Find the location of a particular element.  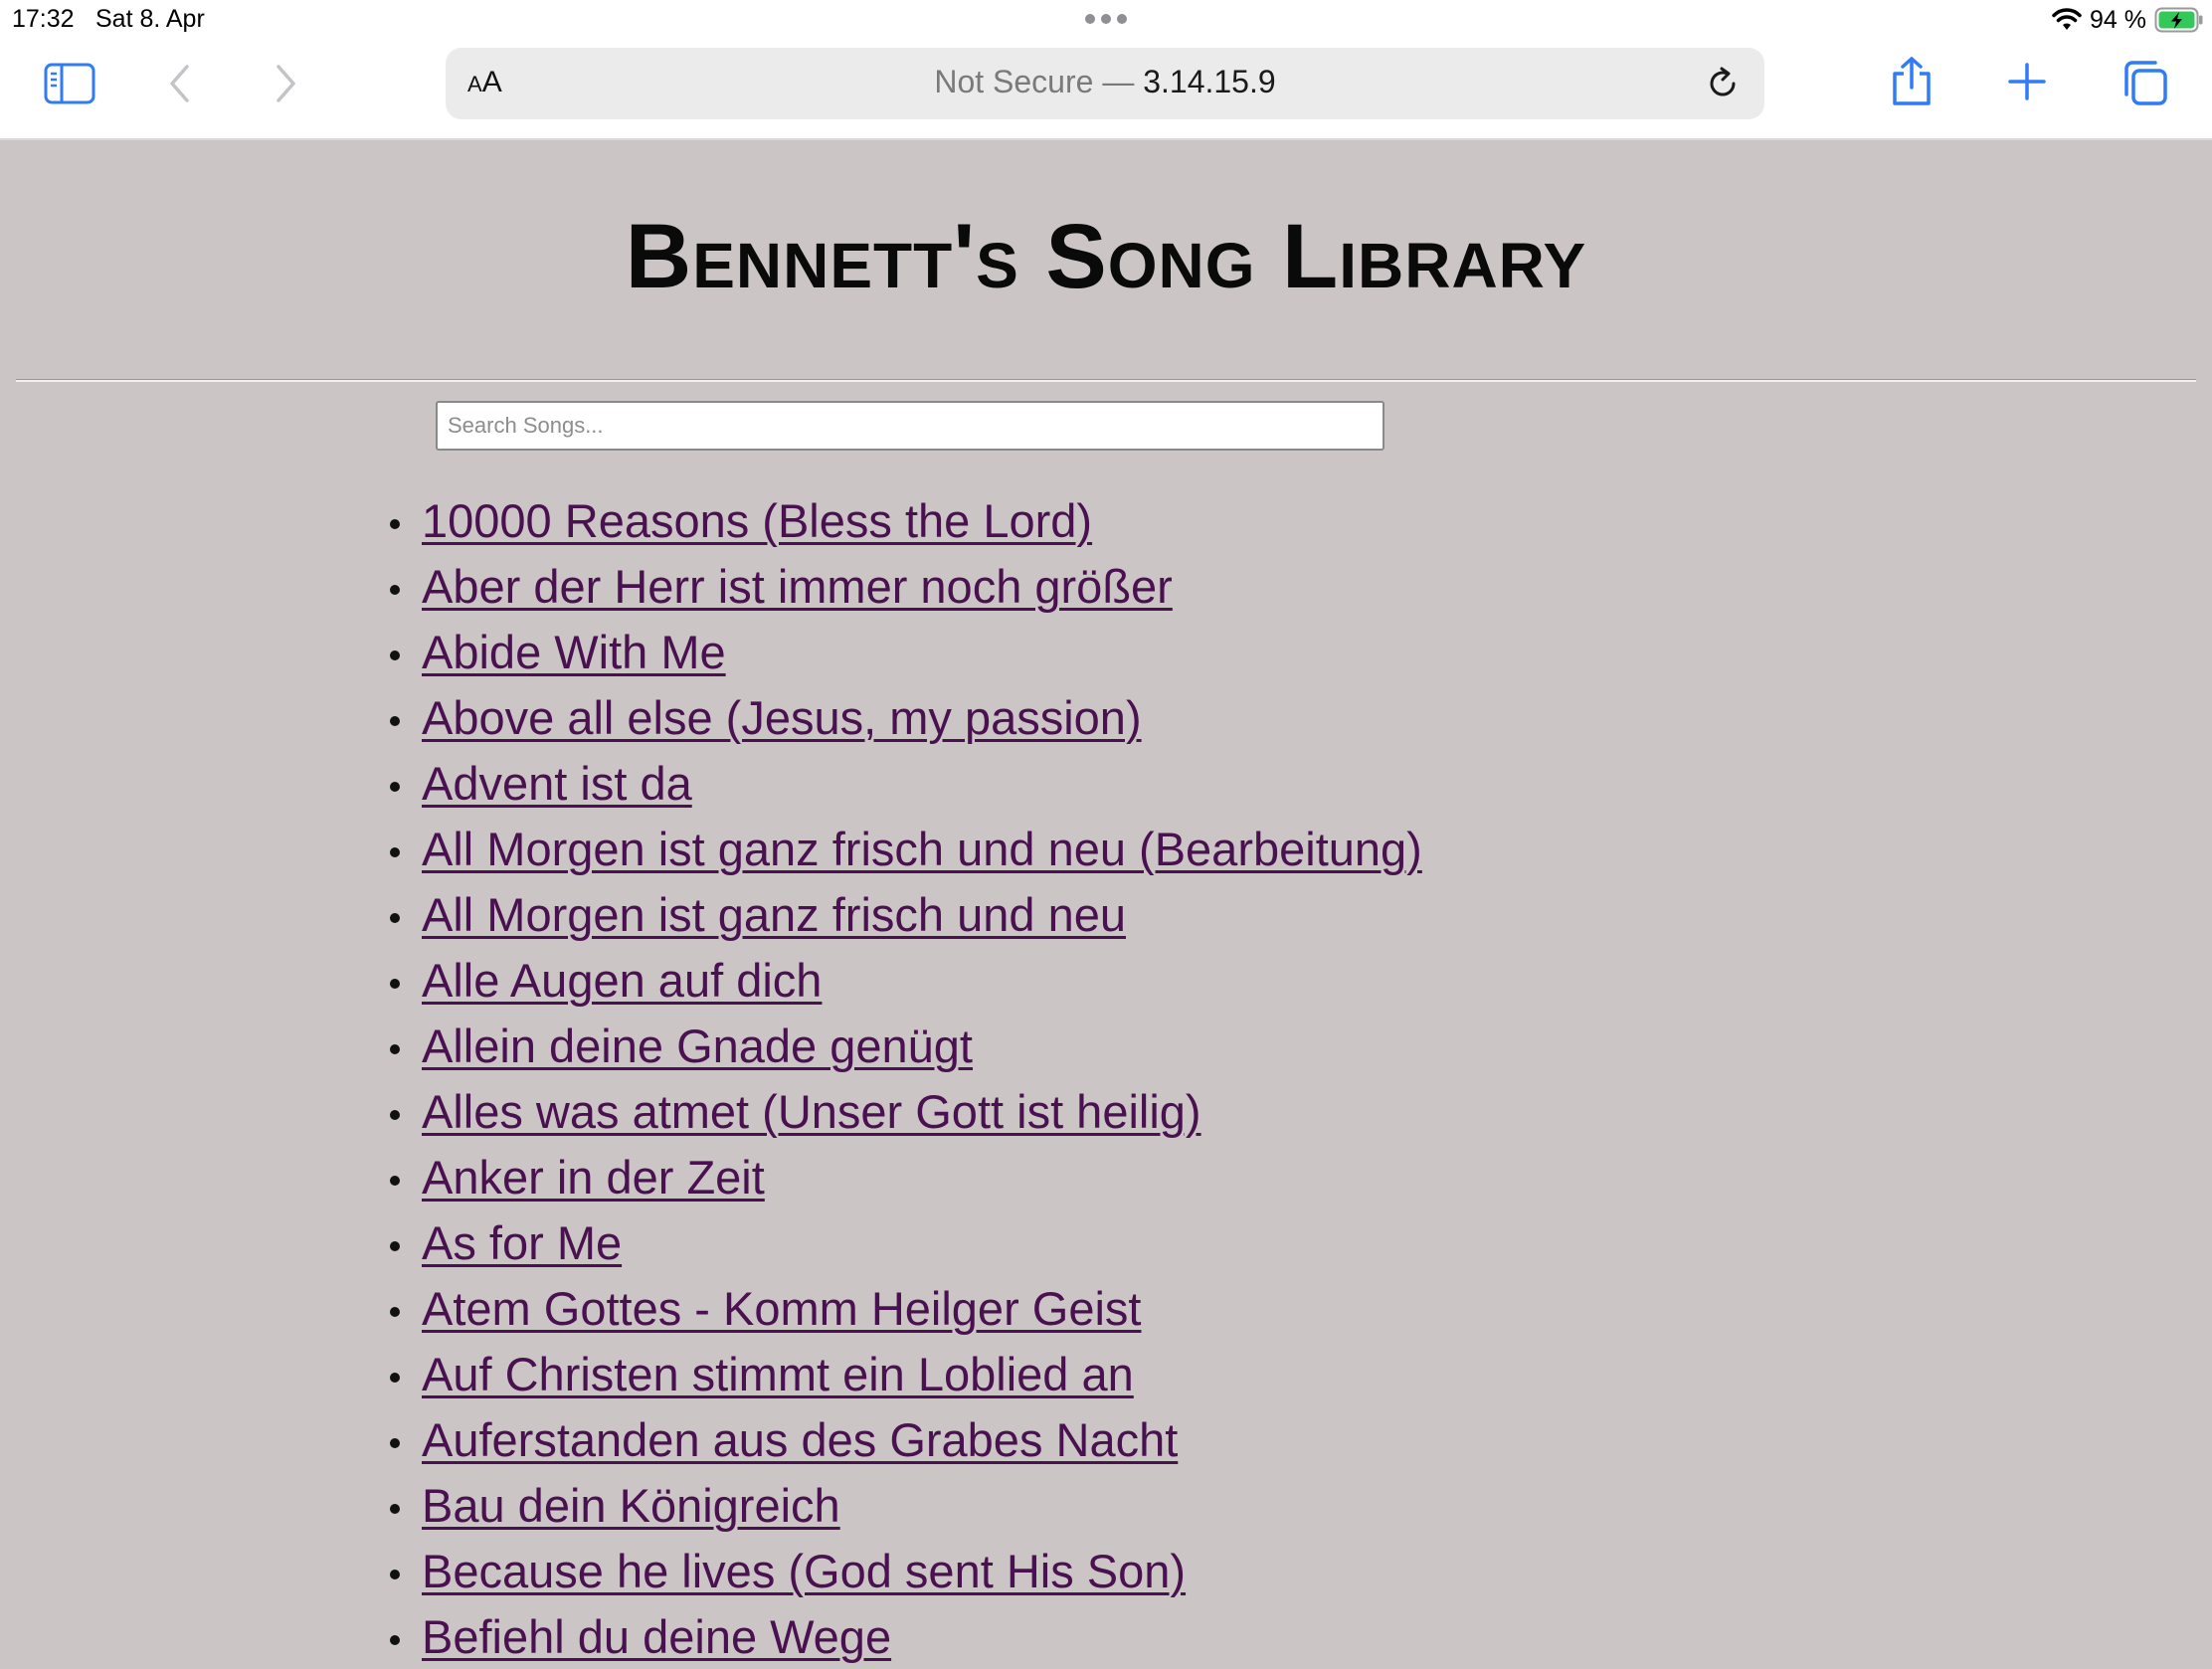

tabs-icon is located at coordinates (2145, 83).